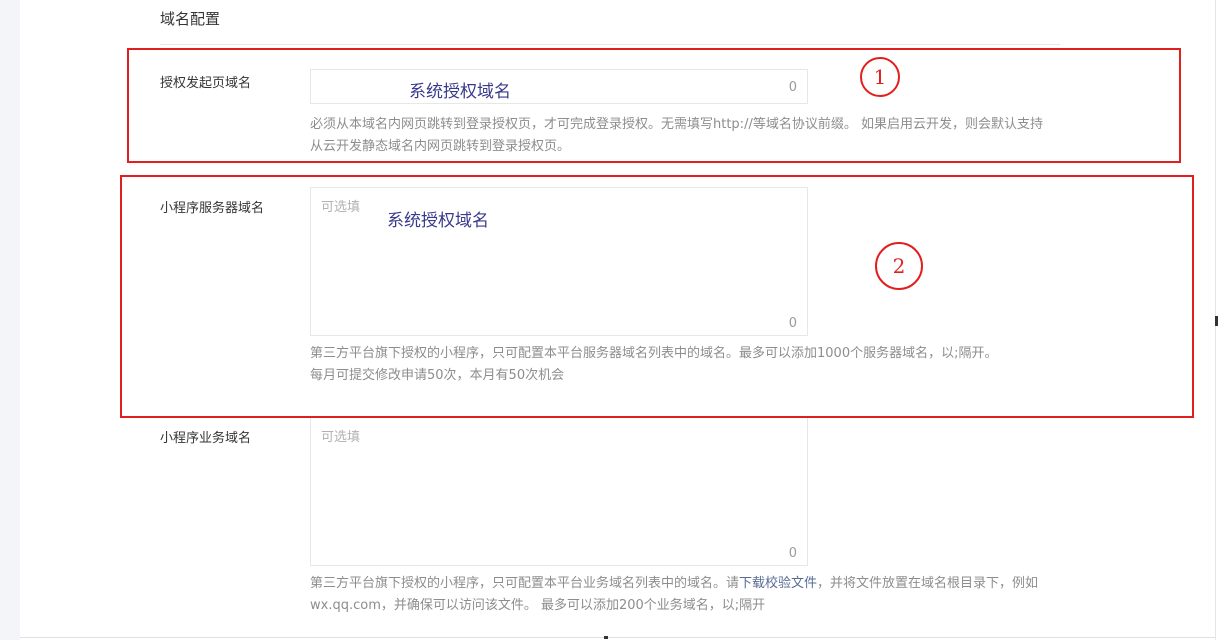  What do you see at coordinates (190, 19) in the screenshot?
I see `section-title: 域名配置` at bounding box center [190, 19].